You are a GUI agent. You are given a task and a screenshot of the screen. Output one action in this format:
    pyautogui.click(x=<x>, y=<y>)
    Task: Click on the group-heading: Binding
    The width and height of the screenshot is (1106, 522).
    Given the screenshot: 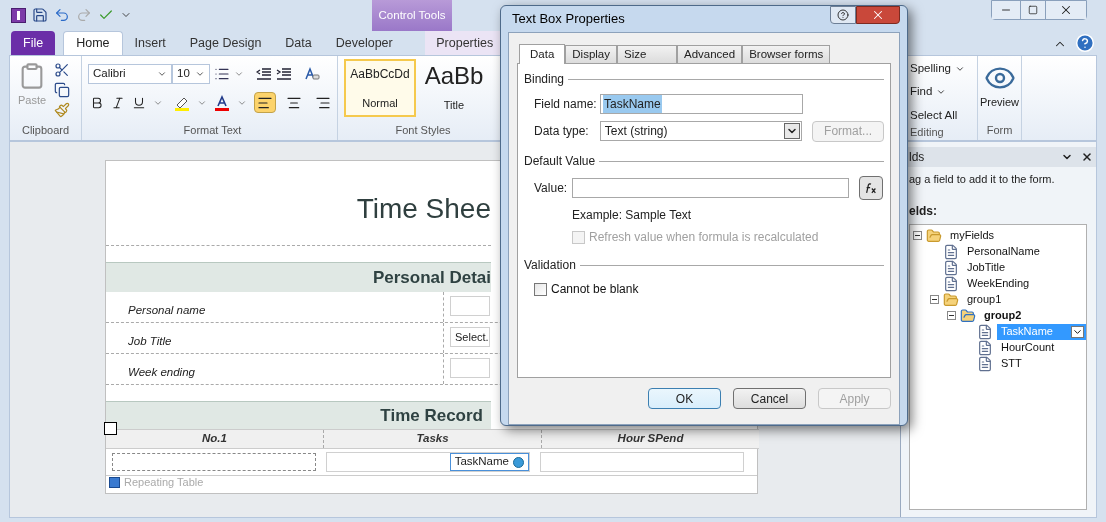 What is the action you would take?
    pyautogui.click(x=544, y=79)
    